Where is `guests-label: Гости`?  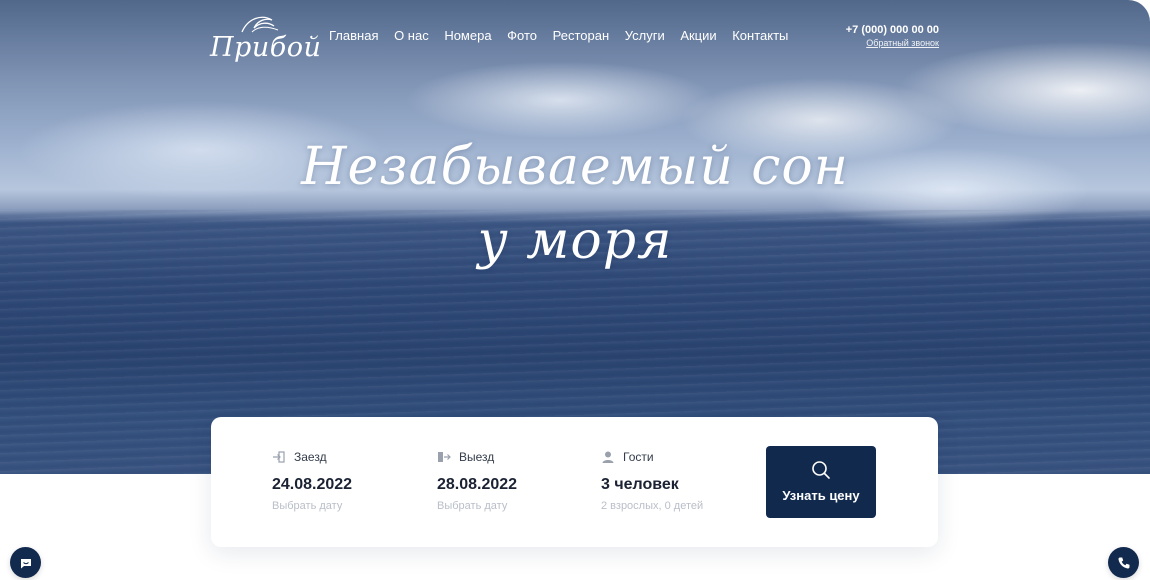
guests-label: Гости is located at coordinates (638, 457).